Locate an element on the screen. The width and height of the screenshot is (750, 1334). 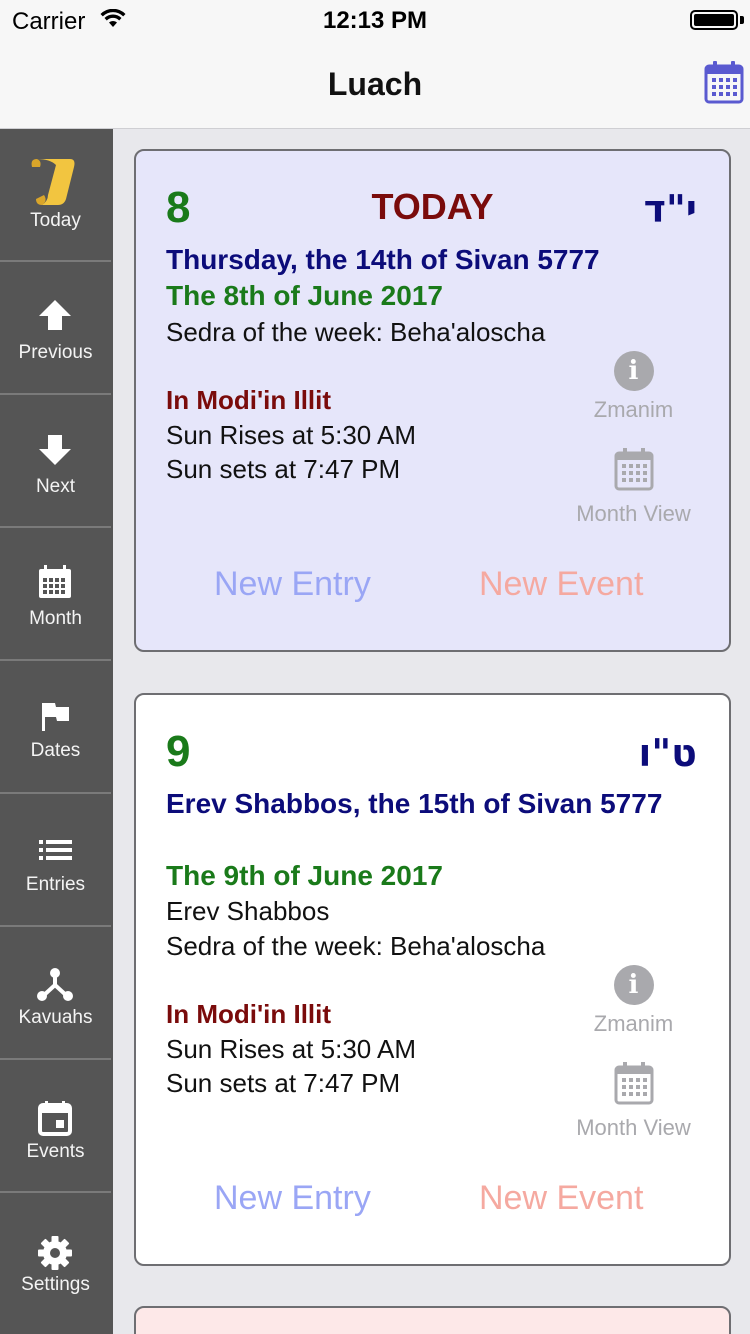
day-card-partial is located at coordinates (432, 1320).